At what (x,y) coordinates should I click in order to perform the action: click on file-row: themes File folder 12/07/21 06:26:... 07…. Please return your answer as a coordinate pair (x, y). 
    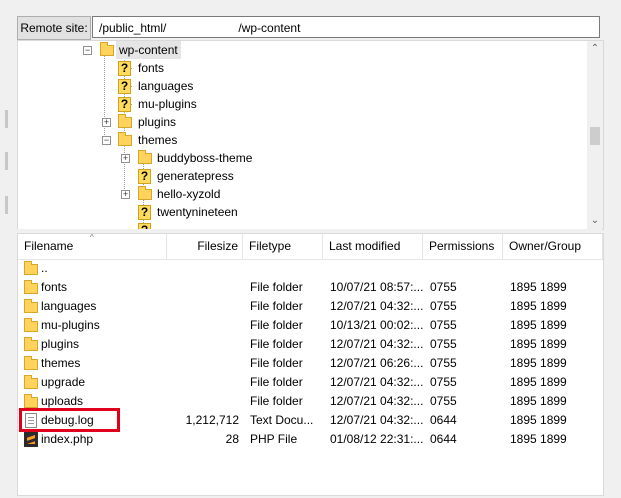
    Looking at the image, I should click on (310, 363).